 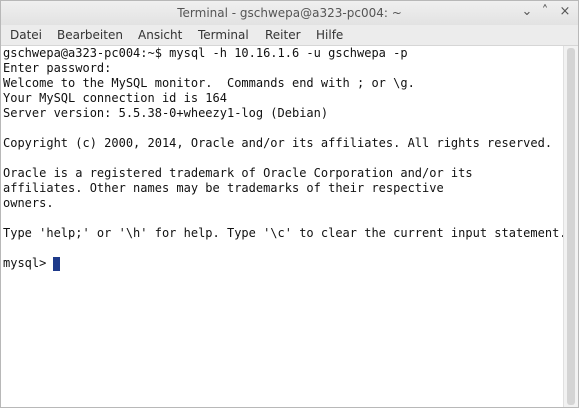 I want to click on window-title: Terminal - gschwepa@a323-pc004: ~, so click(x=289, y=13).